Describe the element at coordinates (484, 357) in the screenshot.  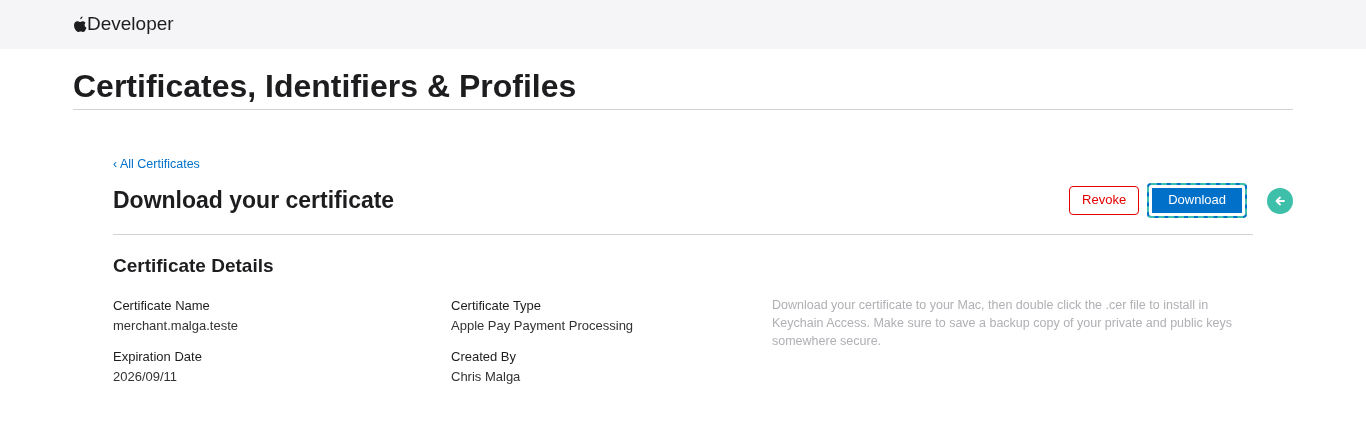
I see `field-label: Created By` at that location.